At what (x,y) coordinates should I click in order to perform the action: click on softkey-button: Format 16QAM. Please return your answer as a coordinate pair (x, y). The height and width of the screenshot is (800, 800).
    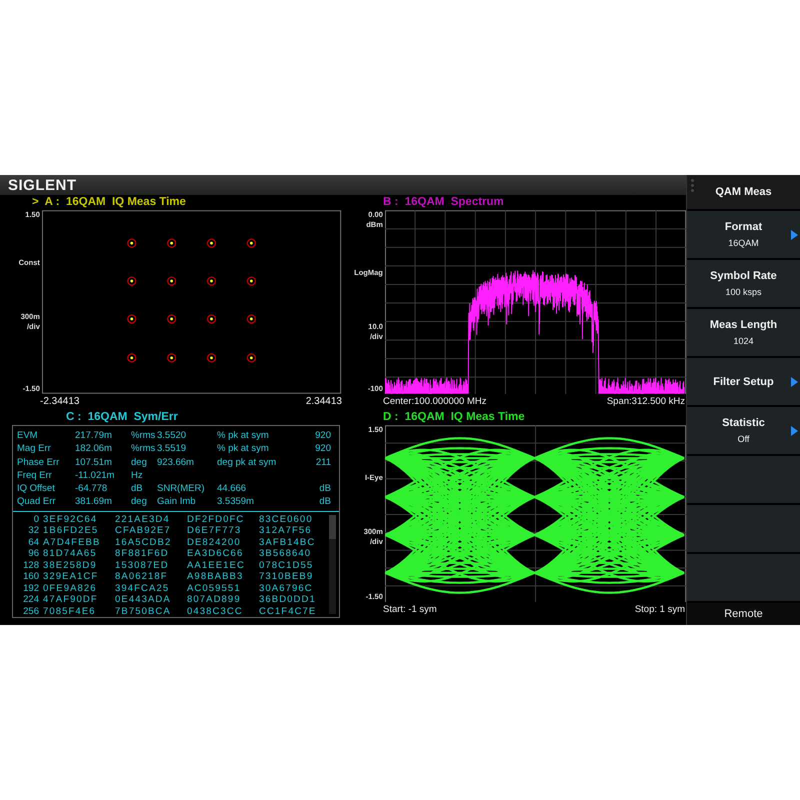
    Looking at the image, I should click on (743, 235).